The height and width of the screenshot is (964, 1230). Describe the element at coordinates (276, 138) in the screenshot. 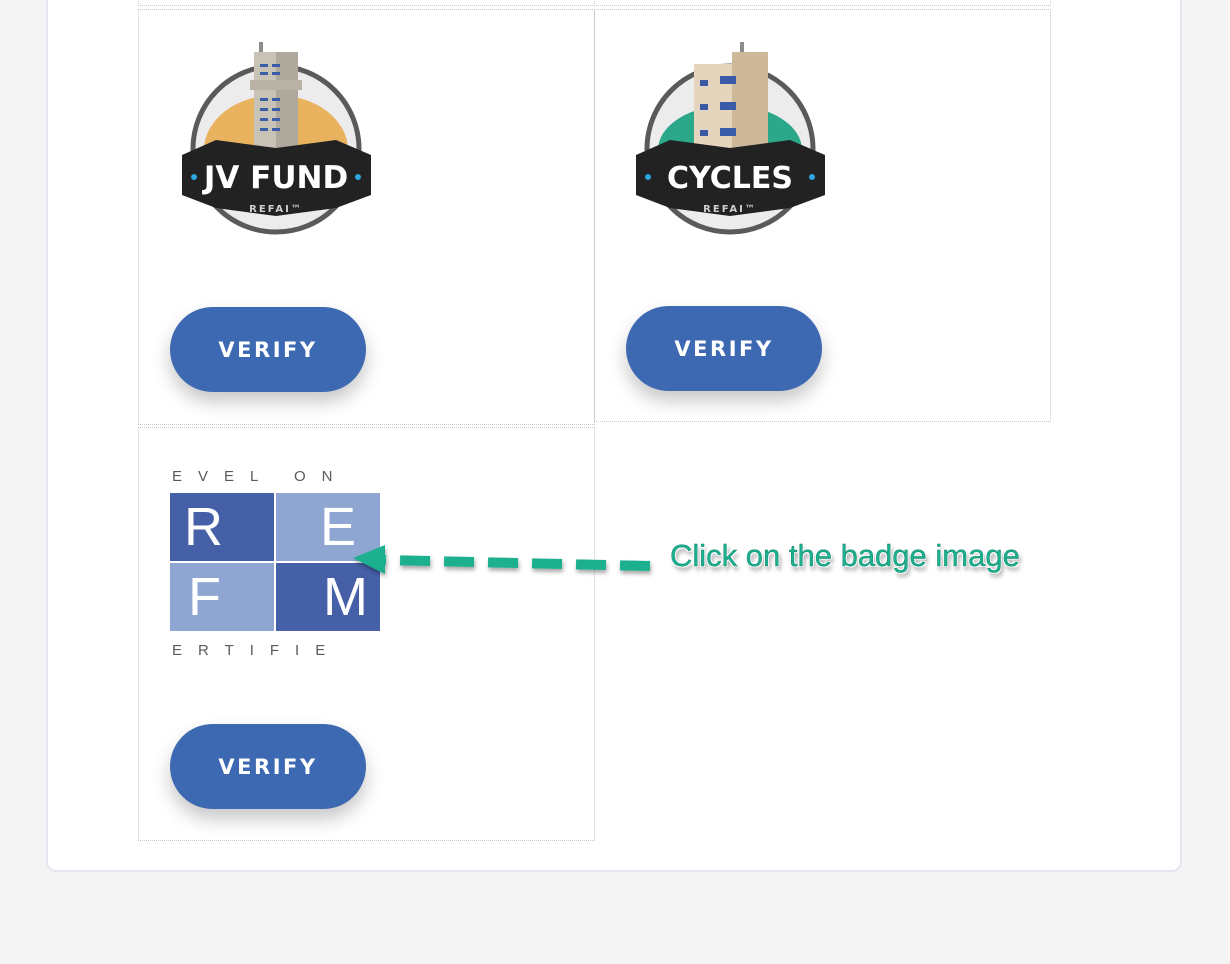

I see `jv-fund-badge-icon: JV FUND REFAI™` at that location.